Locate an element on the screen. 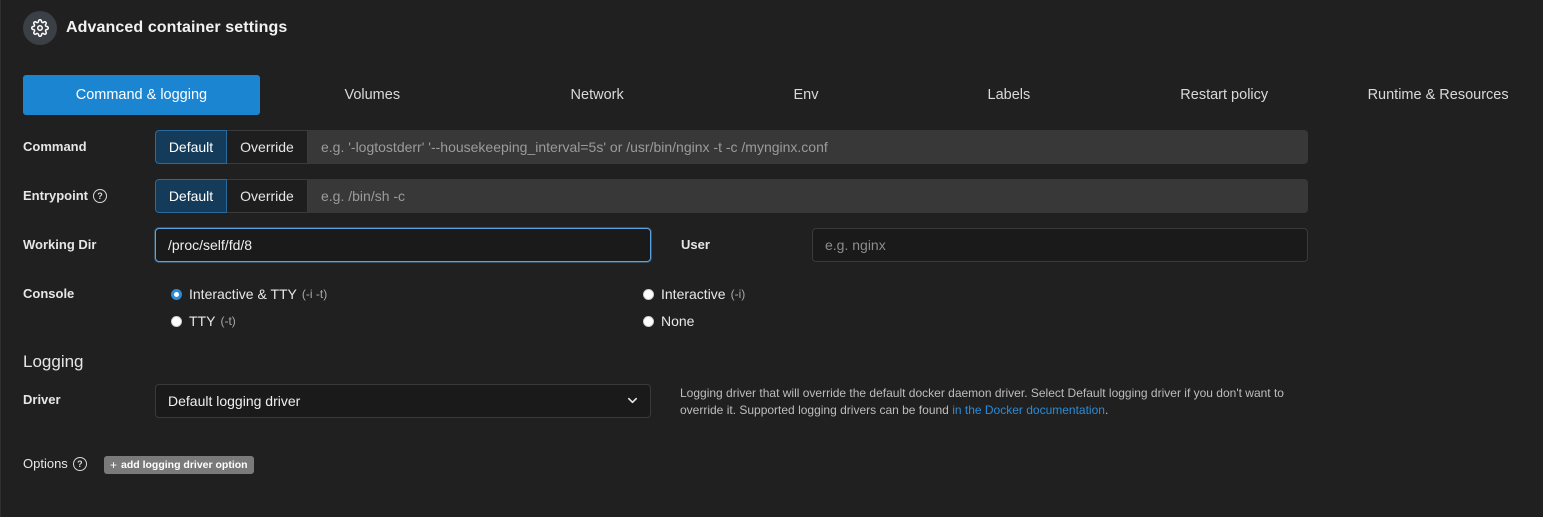  command-default-button: Default is located at coordinates (191, 147).